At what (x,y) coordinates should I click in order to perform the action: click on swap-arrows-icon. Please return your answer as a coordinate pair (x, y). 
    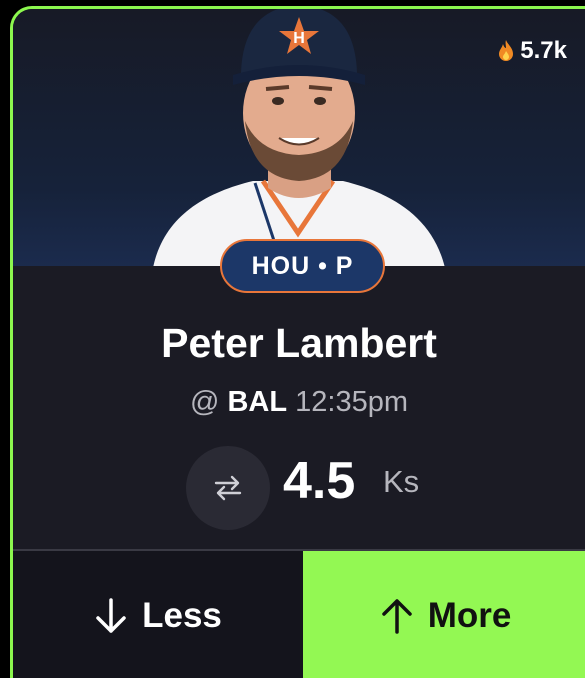
    Looking at the image, I should click on (228, 488).